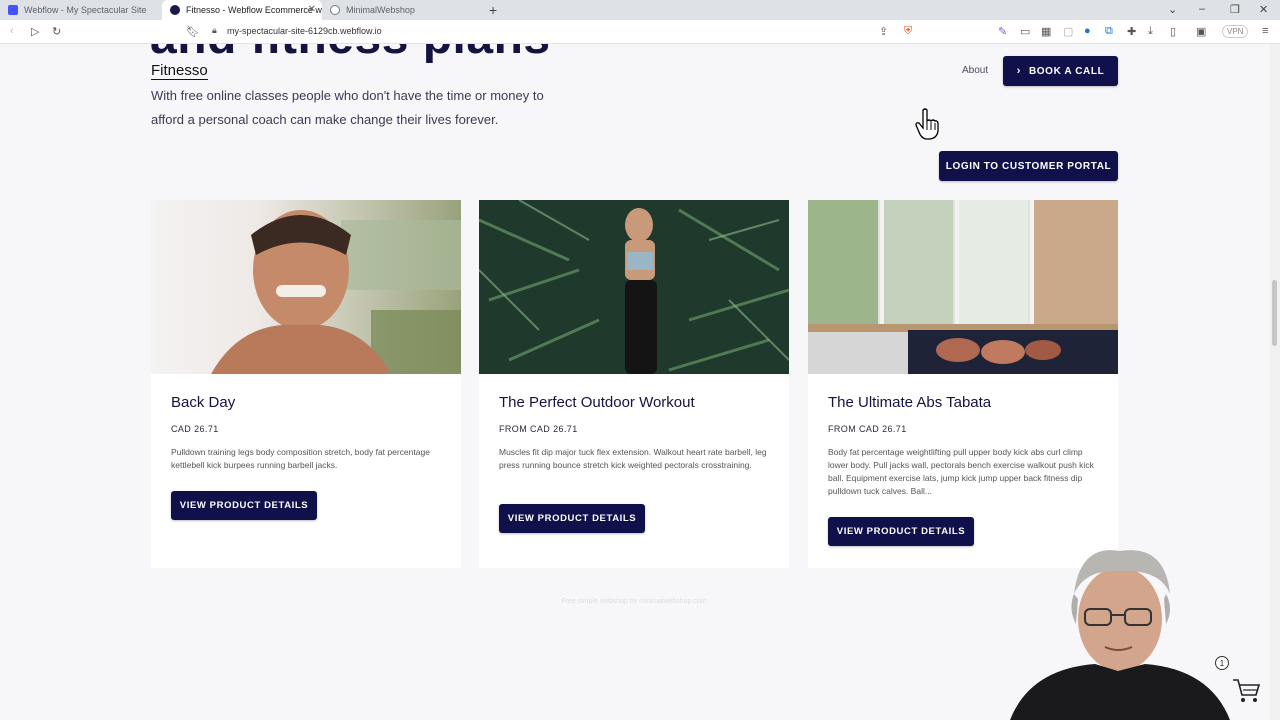  What do you see at coordinates (927, 124) in the screenshot?
I see `hand-cursor-icon` at bounding box center [927, 124].